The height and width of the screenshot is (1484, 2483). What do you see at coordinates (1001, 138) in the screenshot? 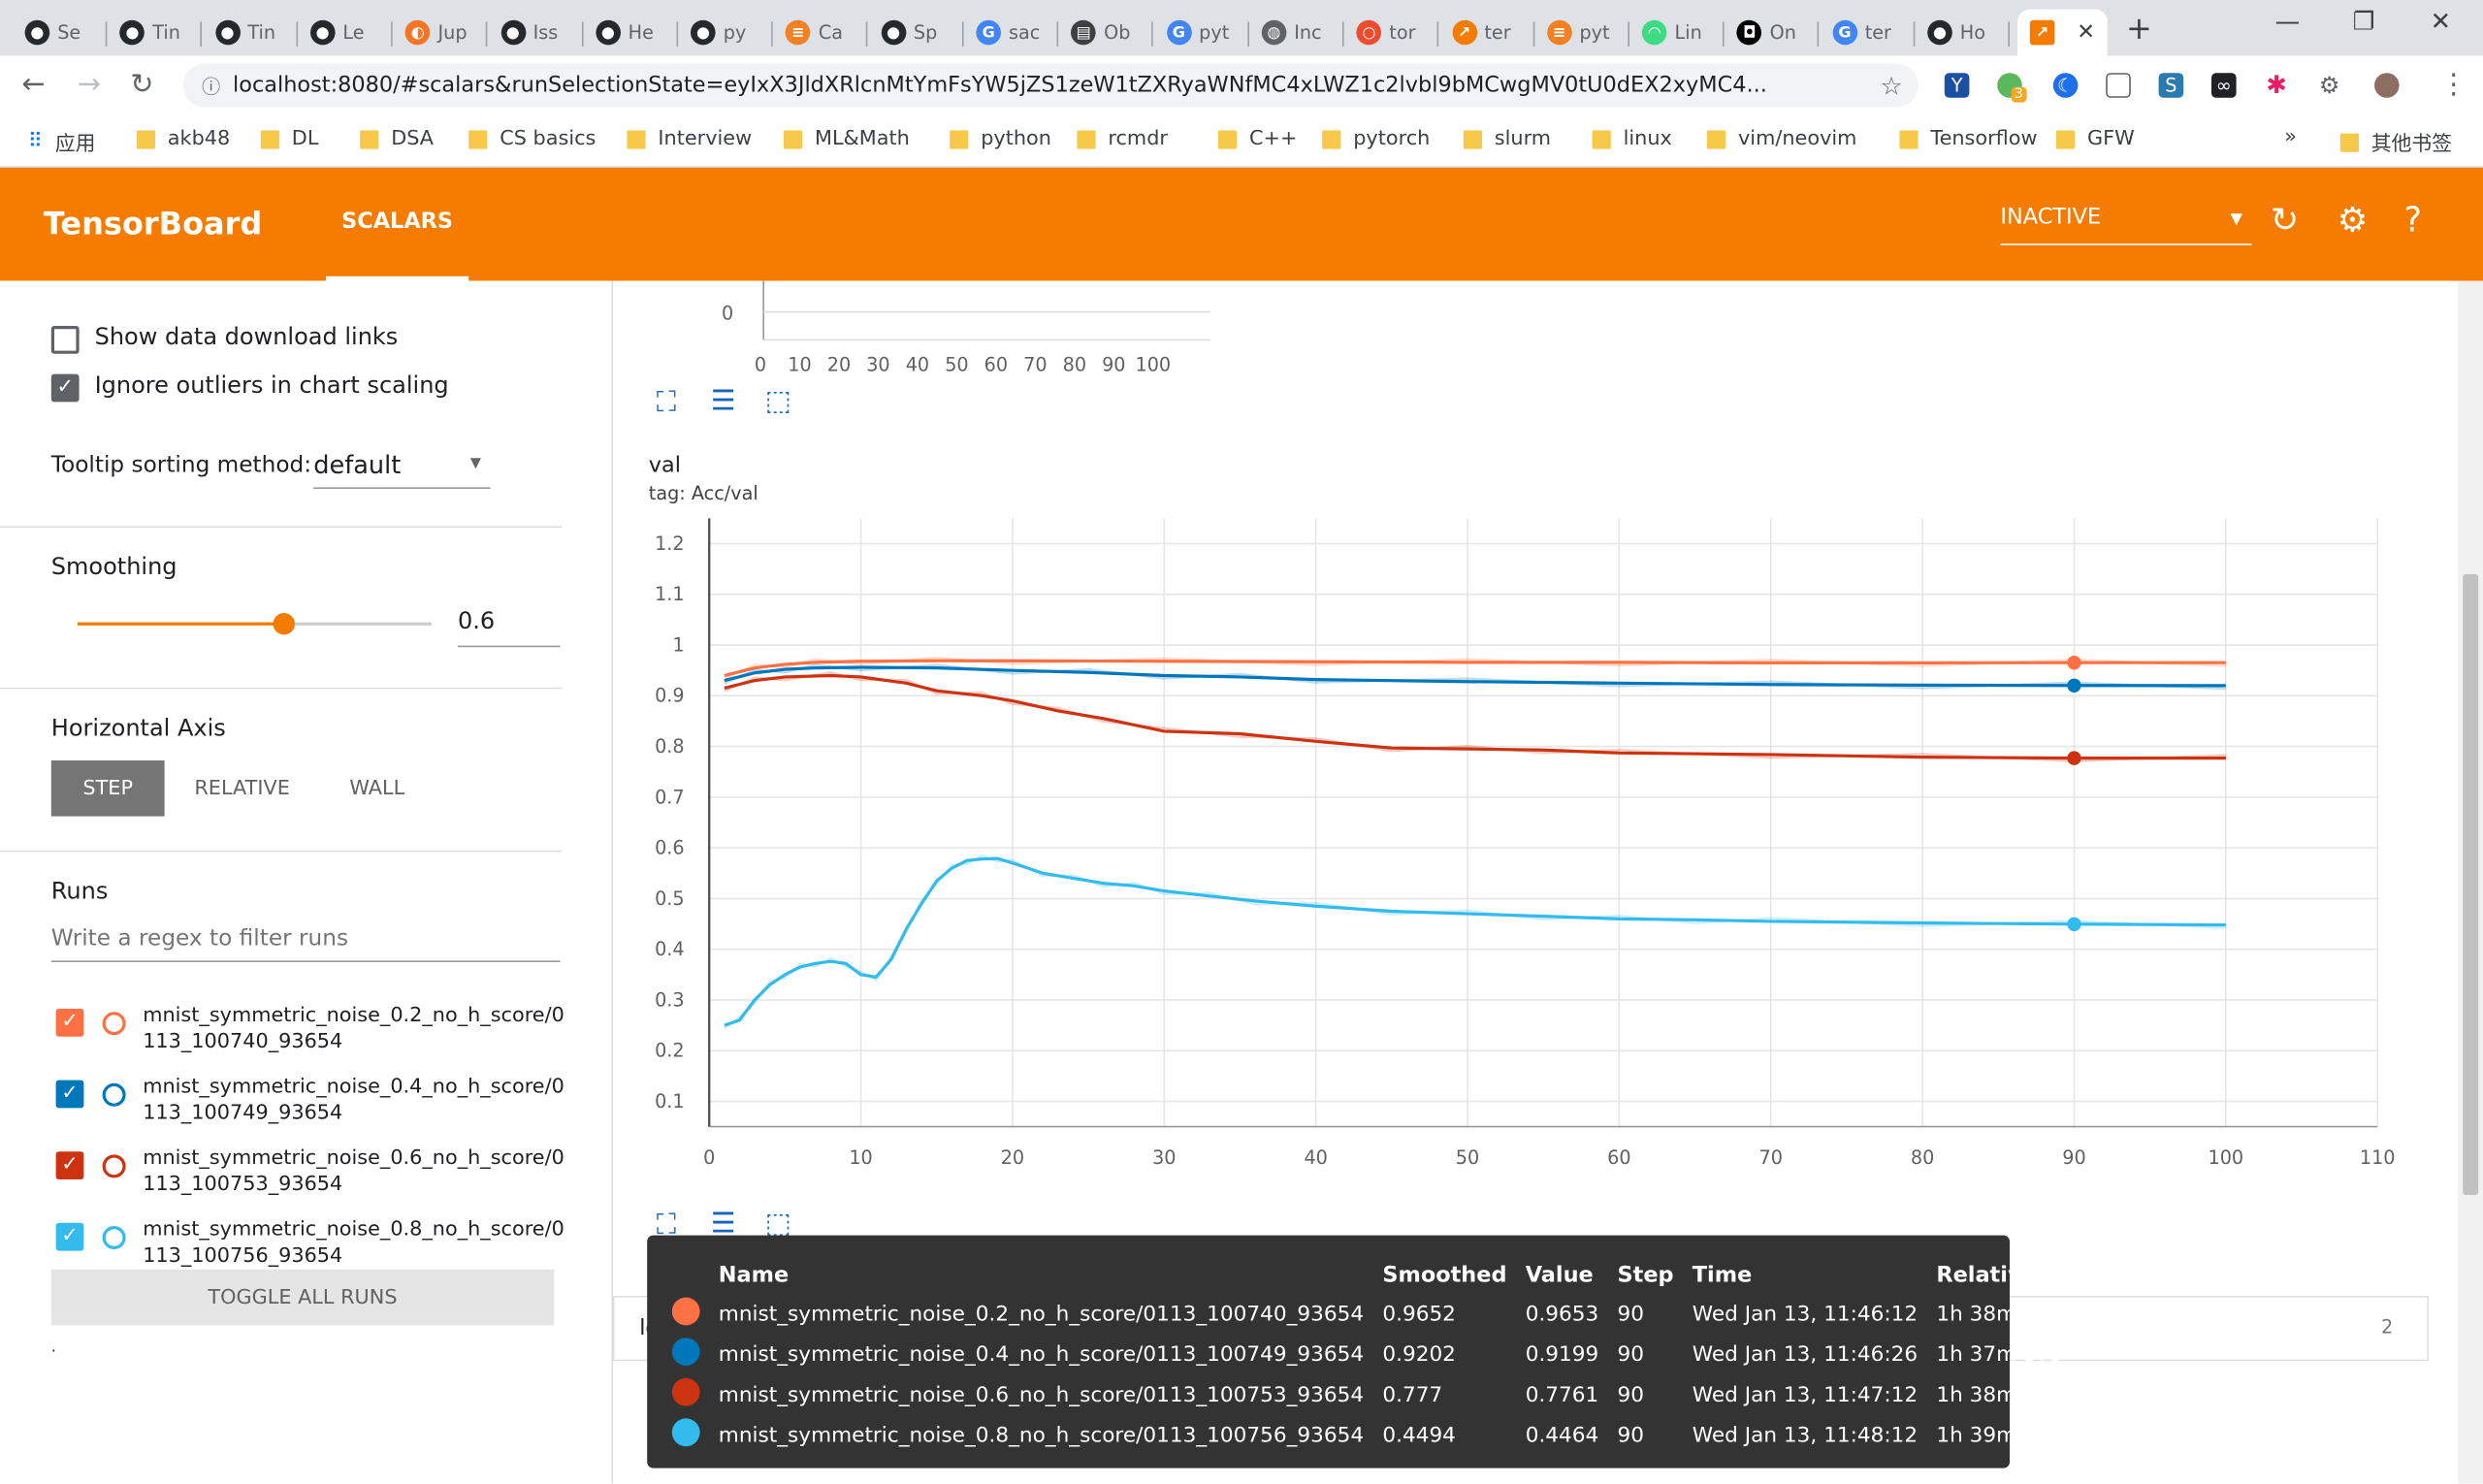
I see `bookmark-folder: python` at bounding box center [1001, 138].